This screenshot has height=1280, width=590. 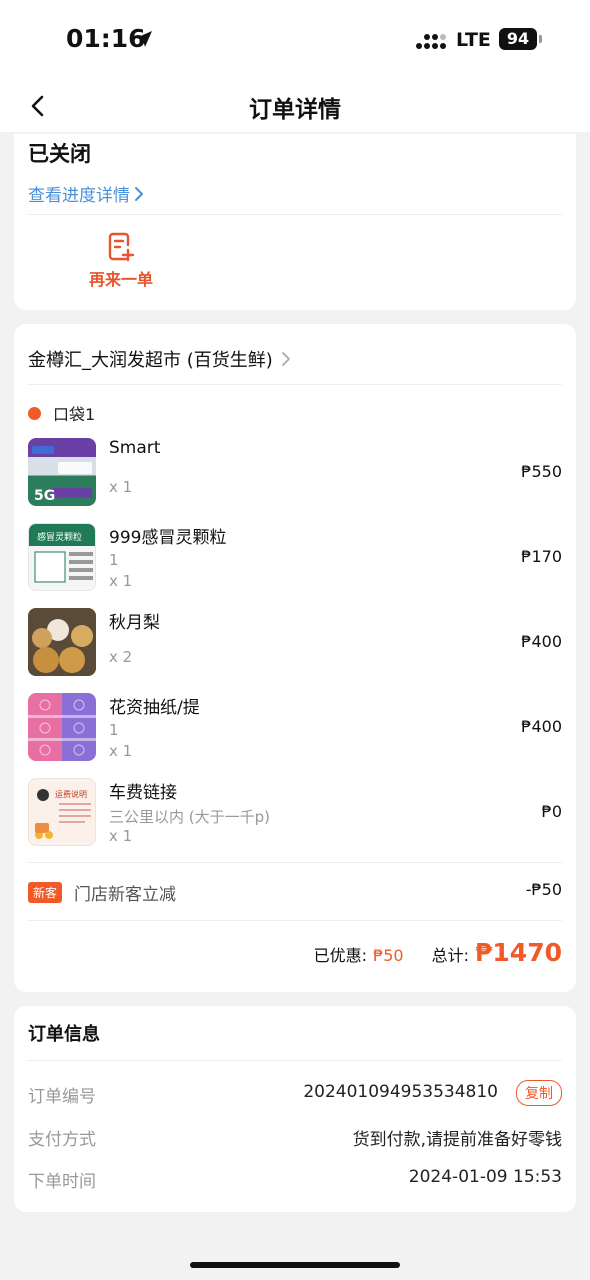 What do you see at coordinates (44, 496) in the screenshot?
I see `product-thumb-text: 5G` at bounding box center [44, 496].